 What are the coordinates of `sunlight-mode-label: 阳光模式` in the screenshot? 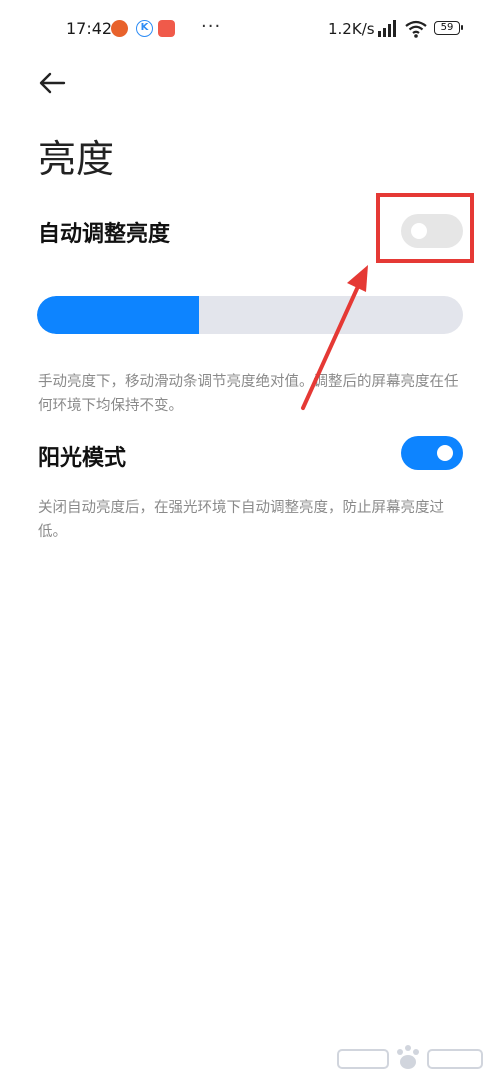 It's located at (82, 458).